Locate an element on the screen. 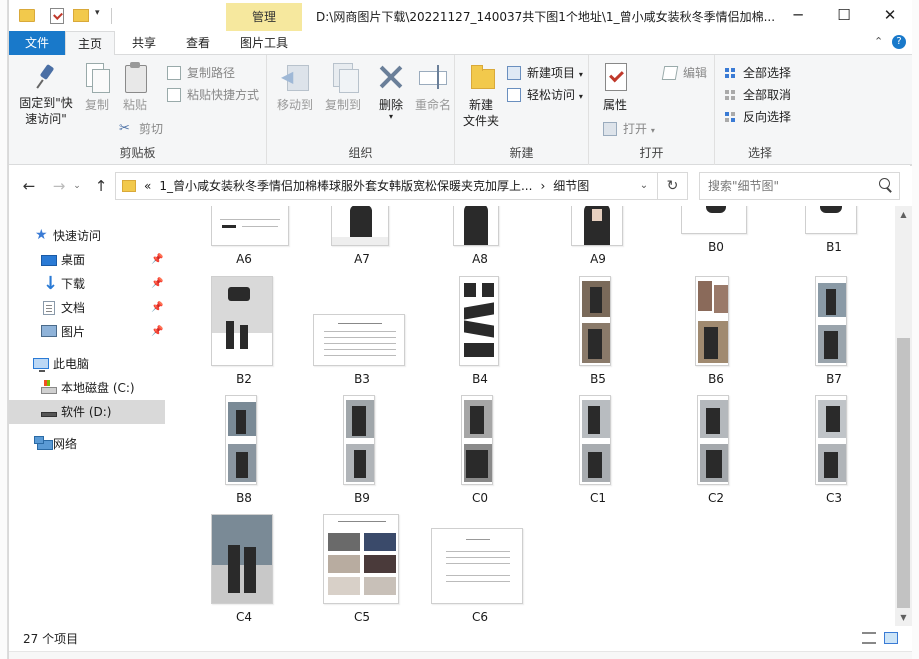  list-item: A6 is located at coordinates (244, 236).